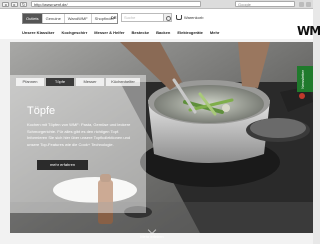 The image size is (320, 244). I want to click on language-selector: DE, so click(114, 17).